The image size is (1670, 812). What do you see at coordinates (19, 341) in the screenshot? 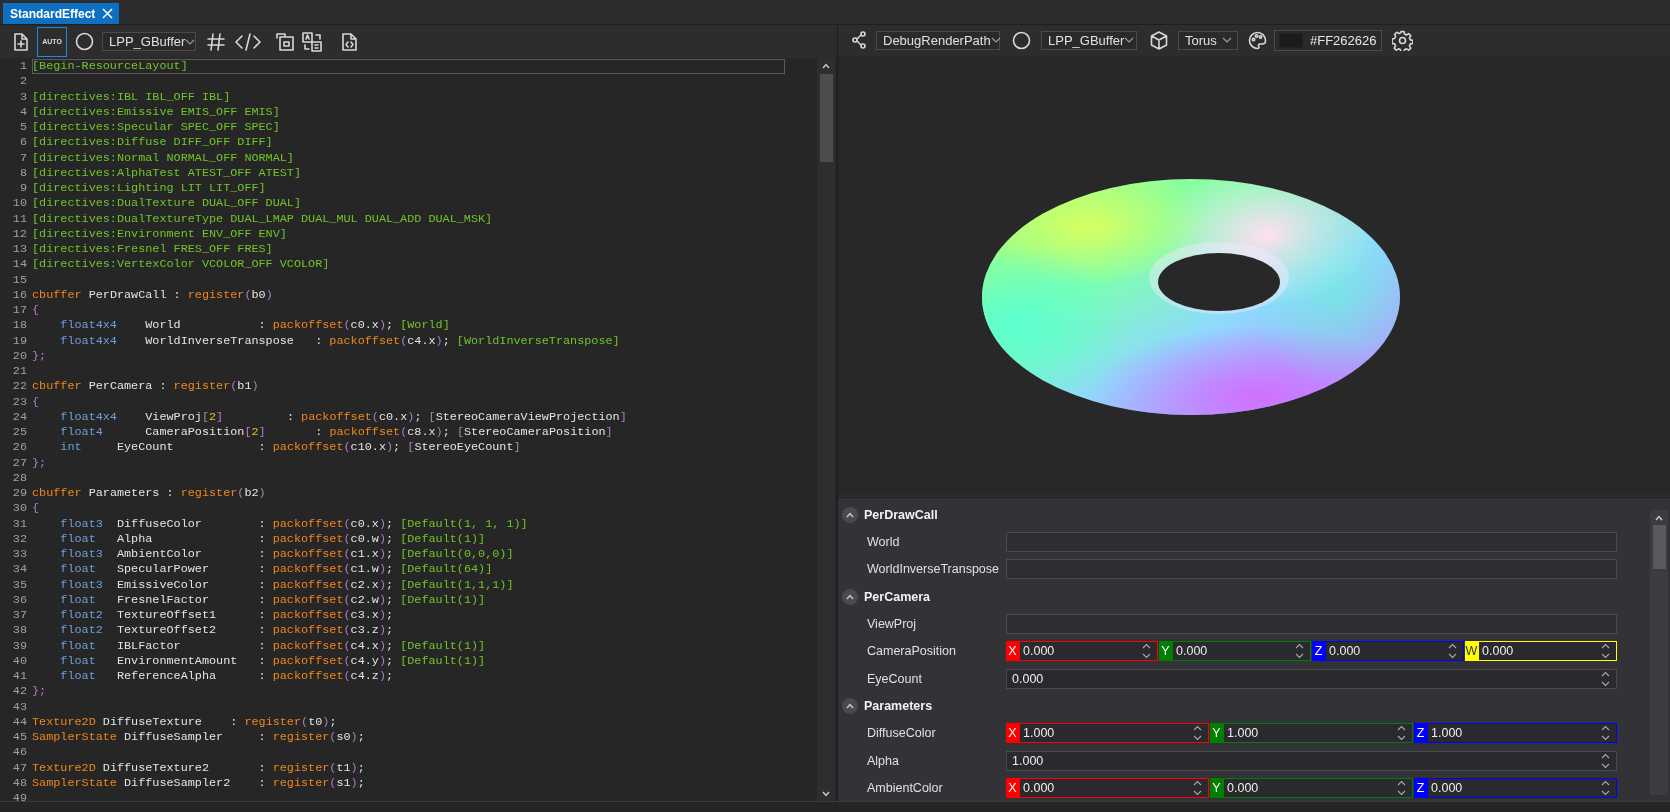
I see `line-number: 19` at bounding box center [19, 341].